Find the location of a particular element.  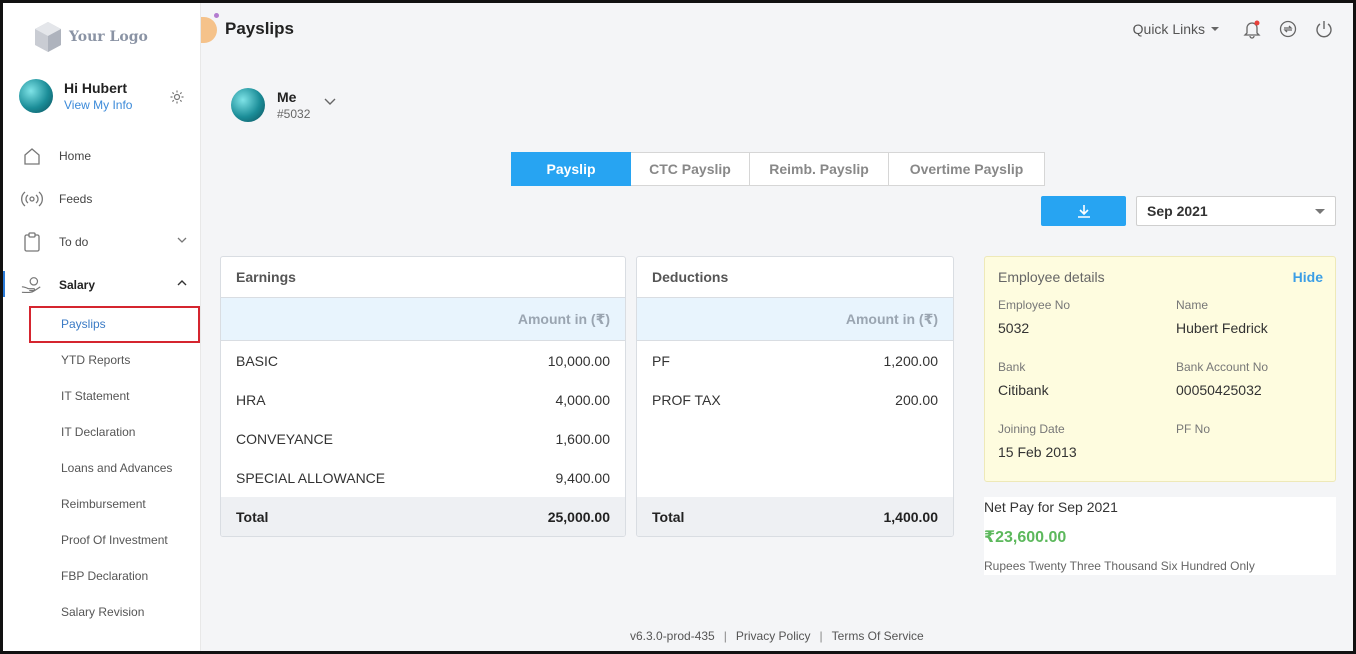

feeds-icon is located at coordinates (32, 199).